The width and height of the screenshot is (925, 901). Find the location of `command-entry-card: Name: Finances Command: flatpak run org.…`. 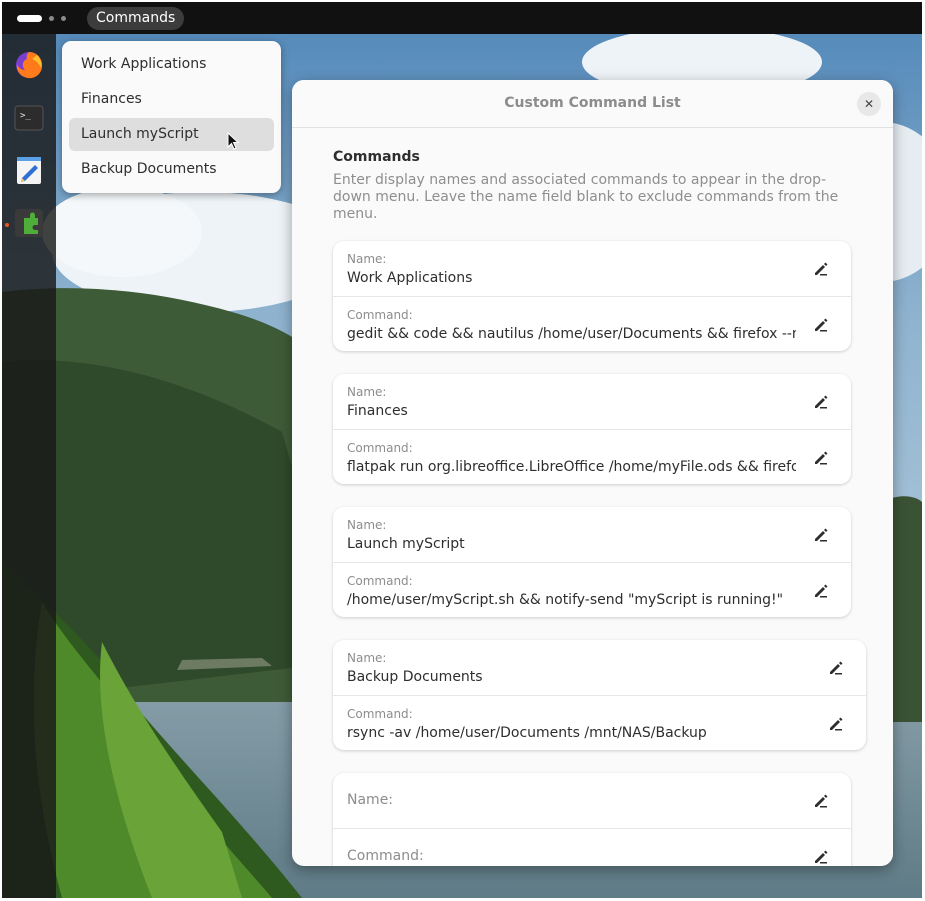

command-entry-card: Name: Finances Command: flatpak run org.… is located at coordinates (592, 429).